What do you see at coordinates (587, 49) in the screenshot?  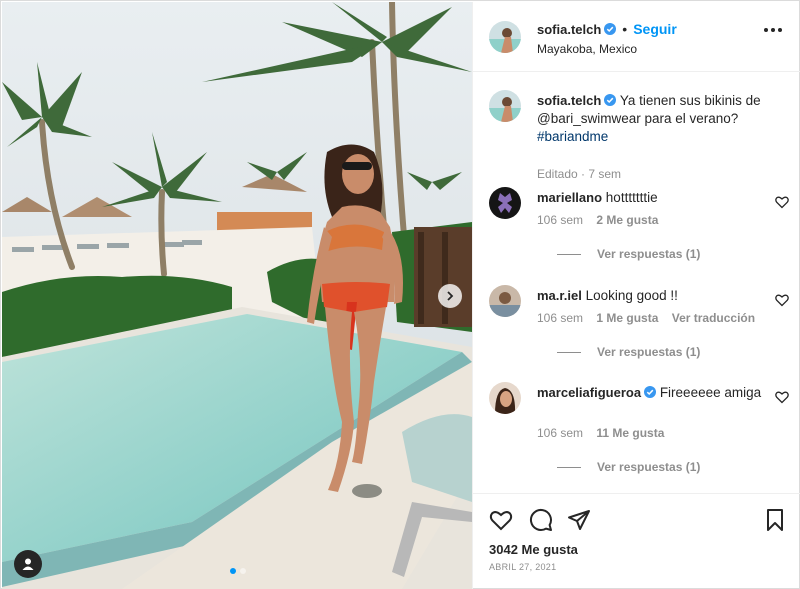 I see `location-link: Mayakoba, Mexico` at bounding box center [587, 49].